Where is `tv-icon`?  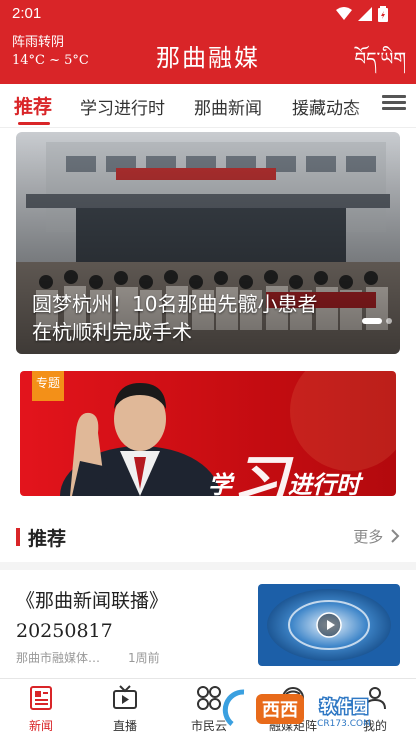 tv-icon is located at coordinates (125, 697).